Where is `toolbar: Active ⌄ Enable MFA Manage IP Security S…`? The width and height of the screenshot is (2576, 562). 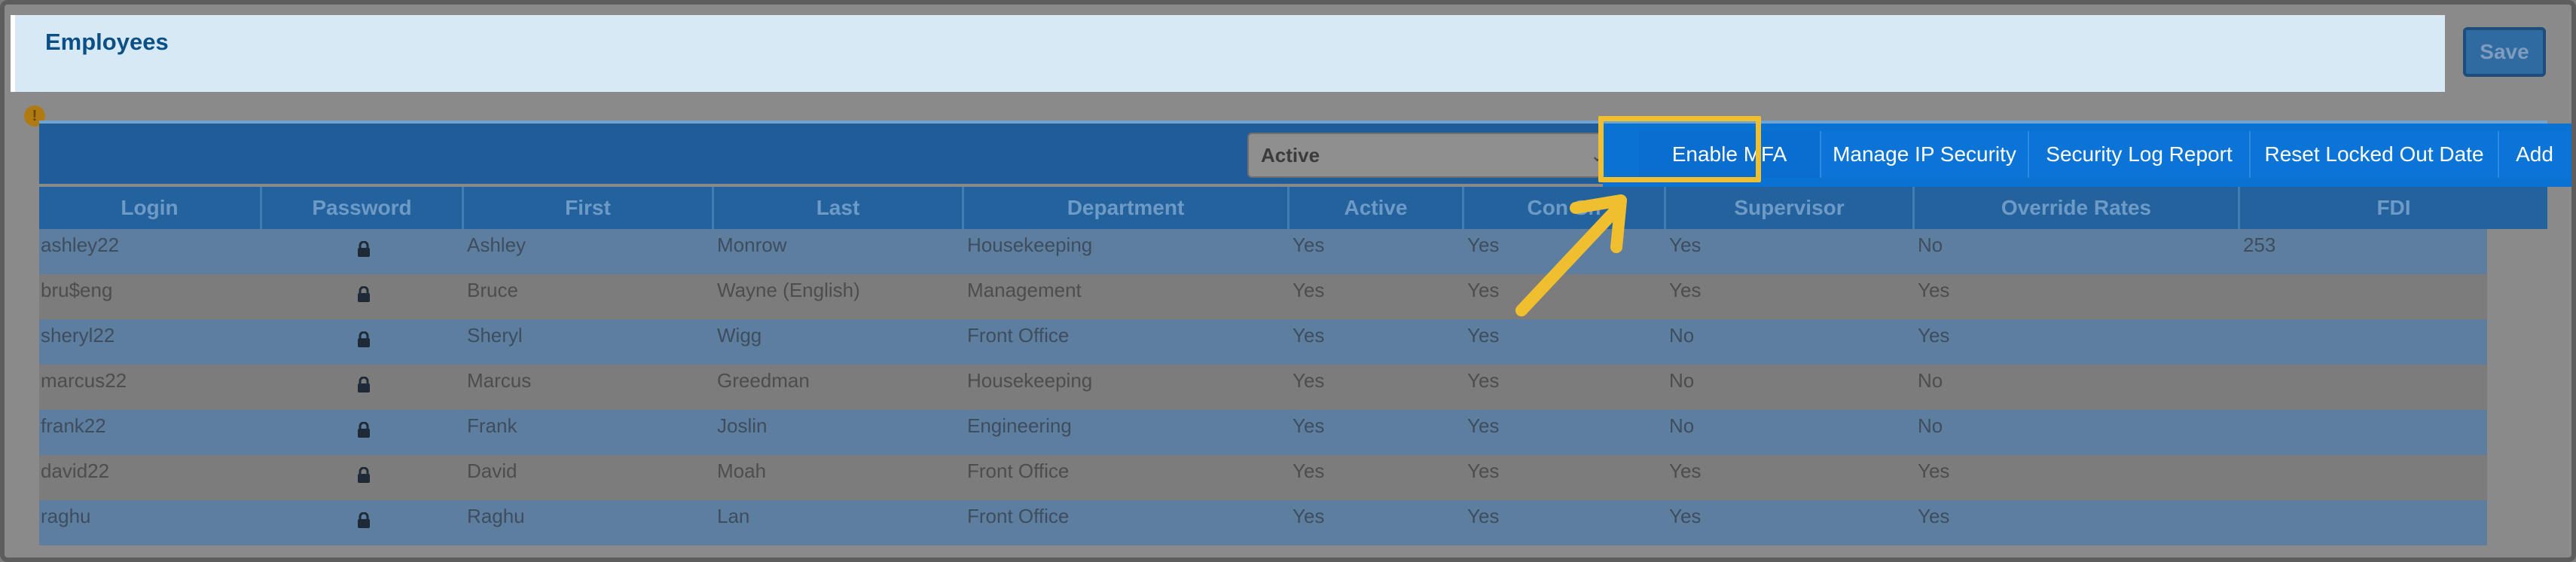
toolbar: Active ⌄ Enable MFA Manage IP Security S… is located at coordinates (1305, 154).